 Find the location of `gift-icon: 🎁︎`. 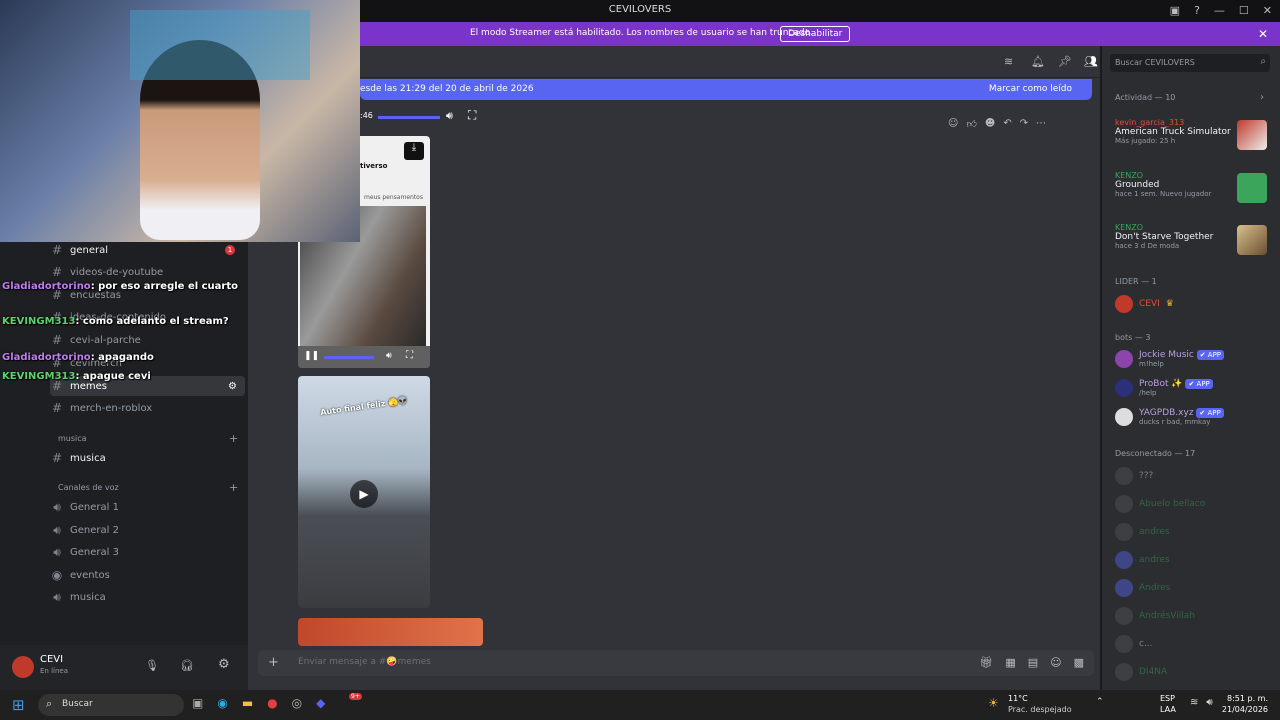

gift-icon: 🎁︎ is located at coordinates (986, 662).